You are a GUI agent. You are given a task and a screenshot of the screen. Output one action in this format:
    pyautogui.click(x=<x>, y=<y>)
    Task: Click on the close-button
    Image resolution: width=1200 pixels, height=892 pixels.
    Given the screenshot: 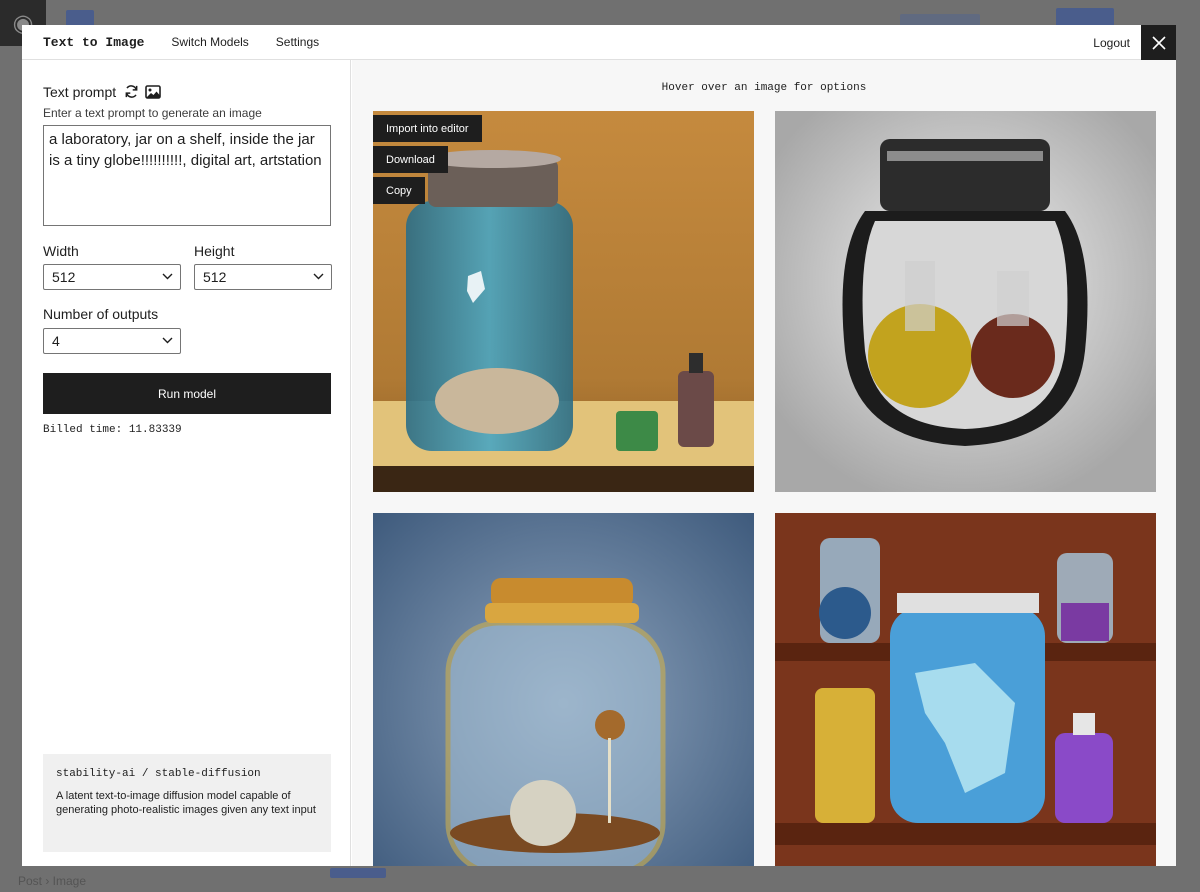 What is the action you would take?
    pyautogui.click(x=1158, y=42)
    